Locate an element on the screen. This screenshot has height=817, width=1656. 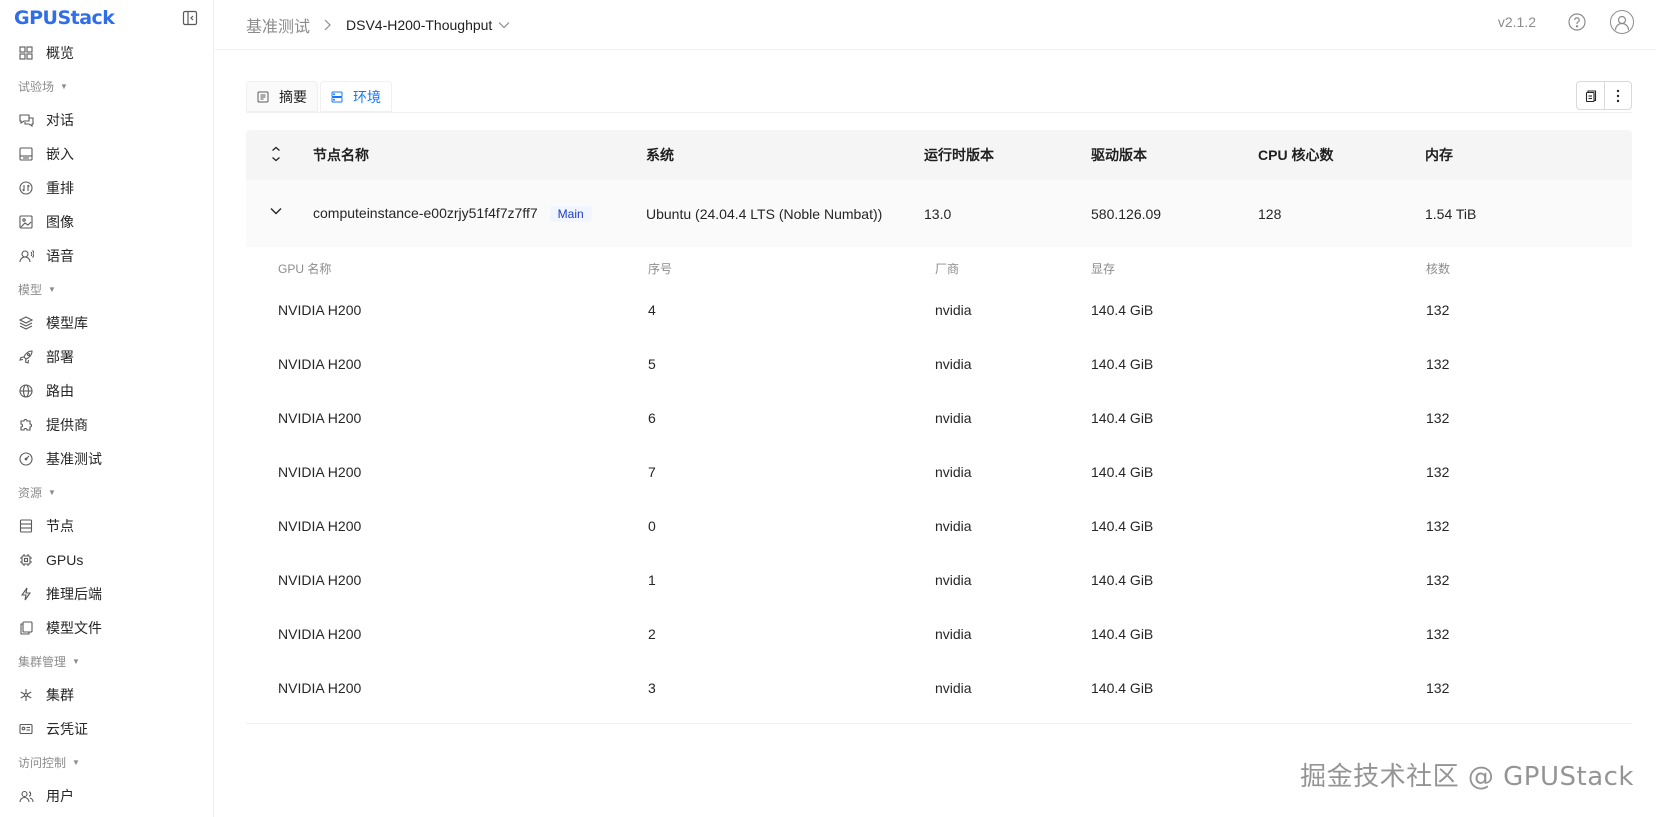
bolt-icon is located at coordinates (26, 594).